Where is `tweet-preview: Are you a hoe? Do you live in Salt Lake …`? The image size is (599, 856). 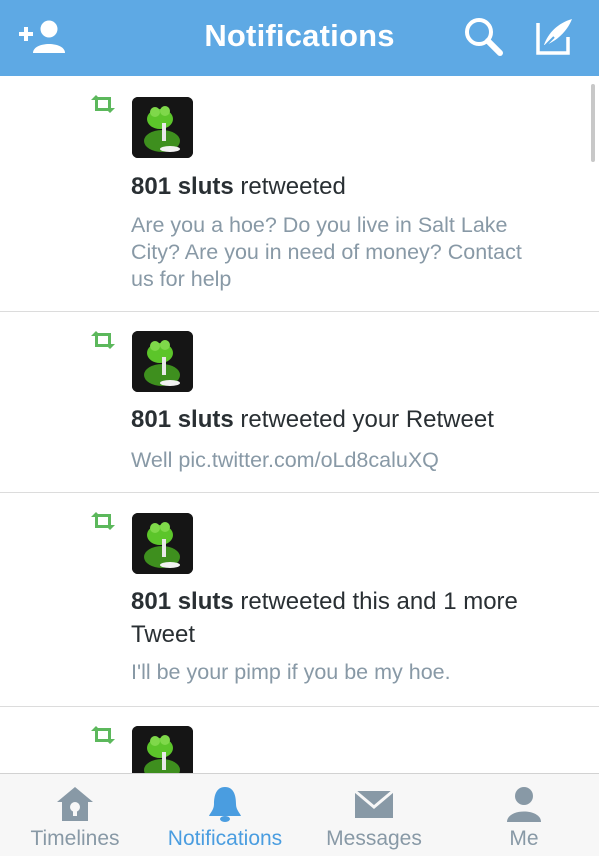 tweet-preview: Are you a hoe? Do you live in Salt Lake … is located at coordinates (350, 252).